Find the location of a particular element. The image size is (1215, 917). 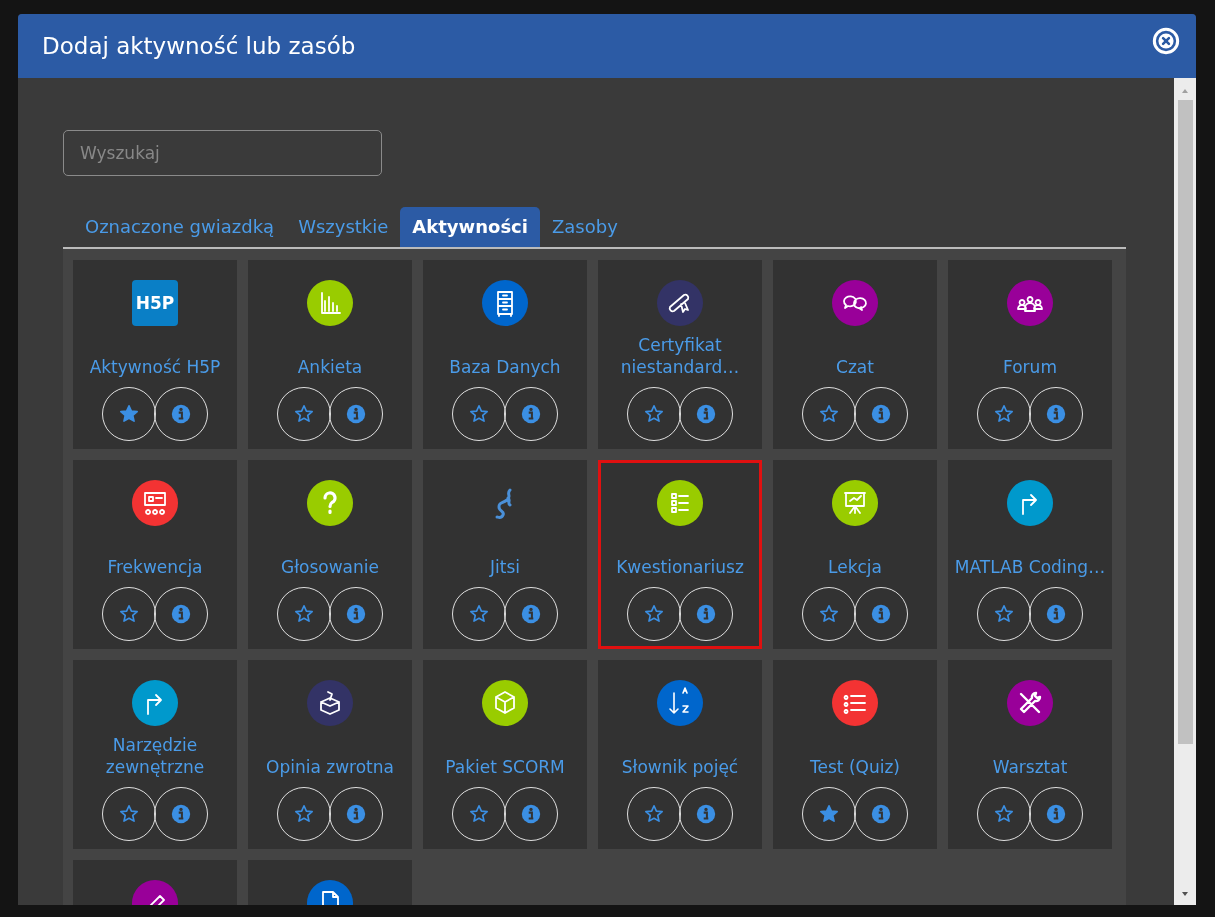

search-field: Wyszukaj is located at coordinates (222, 153).